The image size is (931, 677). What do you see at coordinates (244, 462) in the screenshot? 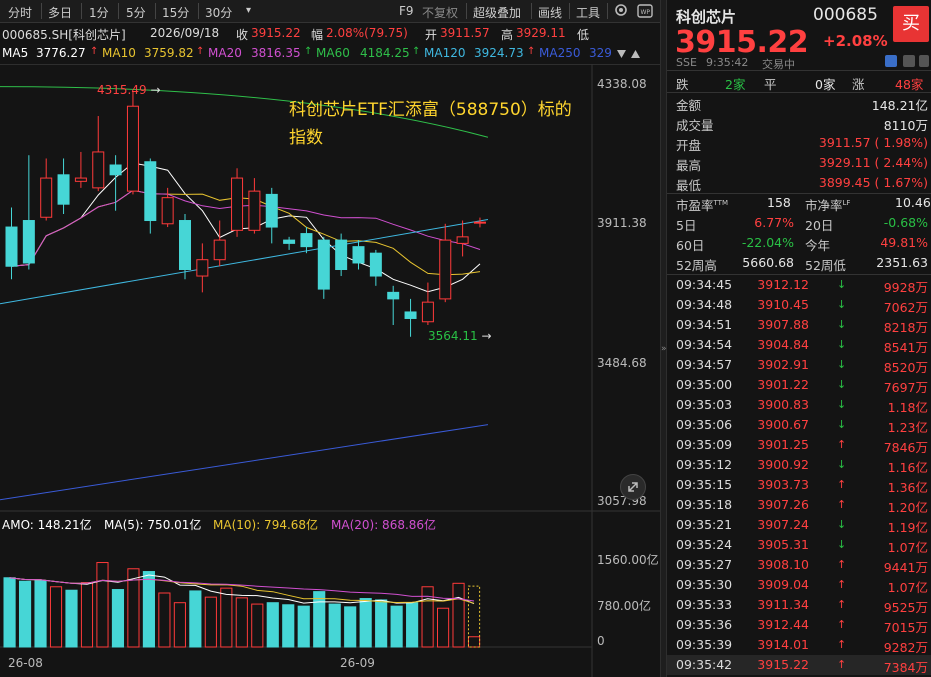
I see `ma250-line` at bounding box center [244, 462].